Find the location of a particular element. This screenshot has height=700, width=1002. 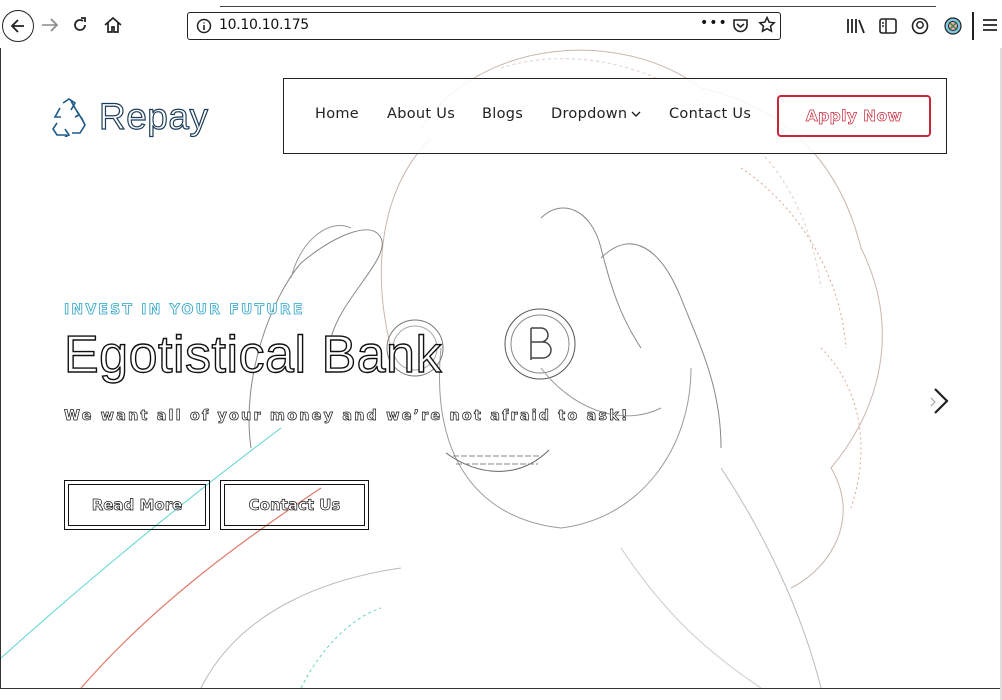

nav-home-link: Home is located at coordinates (337, 114).